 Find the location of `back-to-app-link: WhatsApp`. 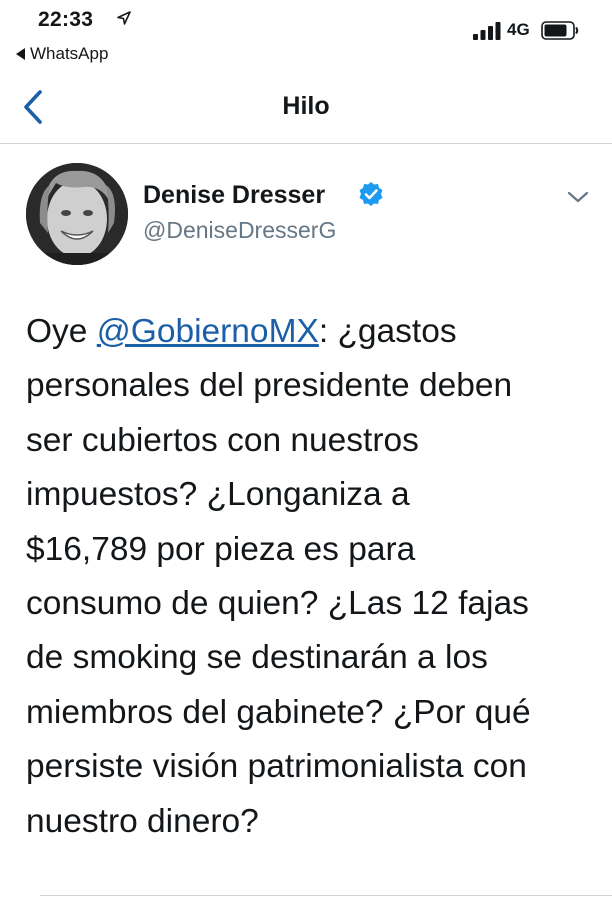

back-to-app-link: WhatsApp is located at coordinates (62, 54).